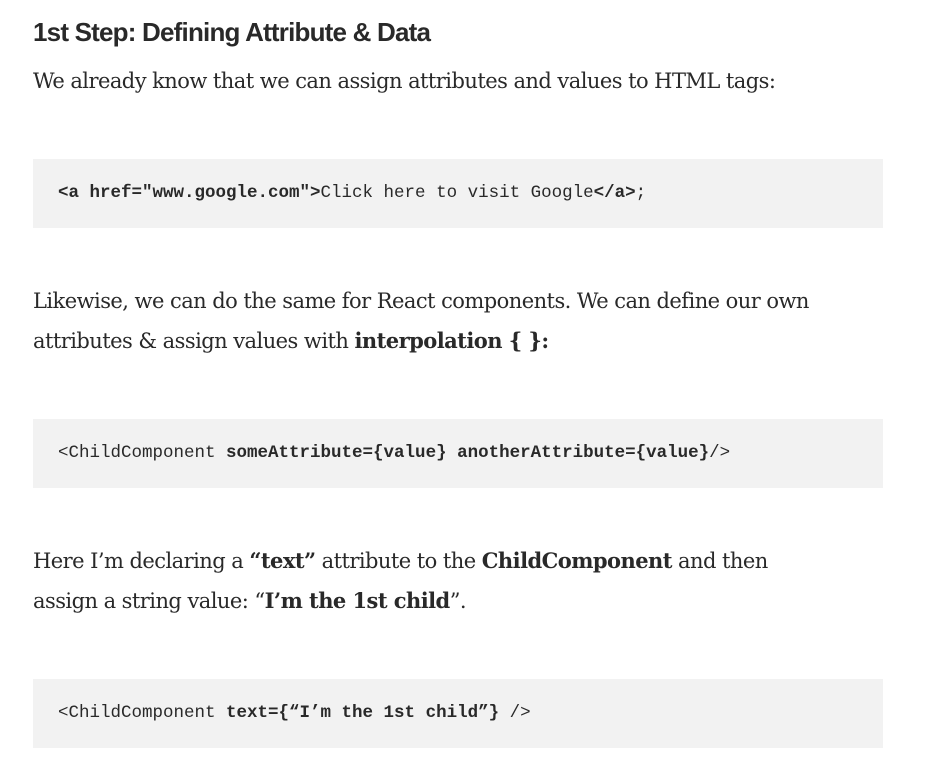  Describe the element at coordinates (141, 561) in the screenshot. I see `paragraph-text: Here I’m declaring a` at that location.